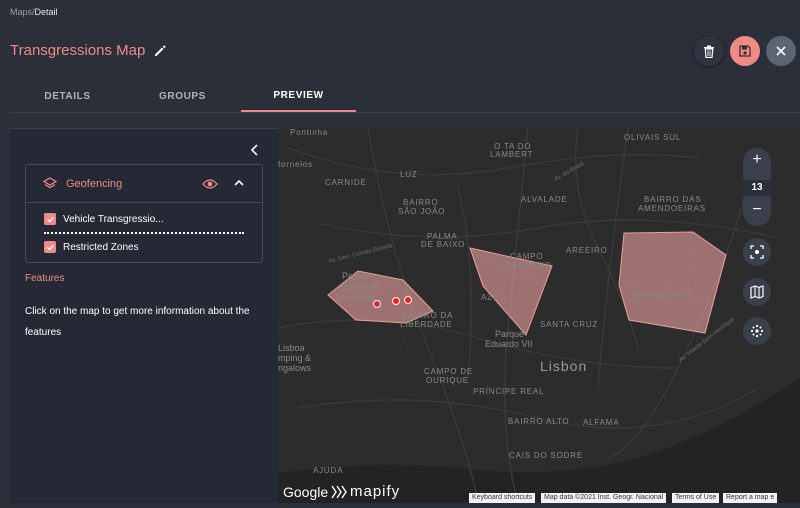 The width and height of the screenshot is (800, 508). What do you see at coordinates (78, 50) in the screenshot?
I see `page-title: Transgressions Map` at bounding box center [78, 50].